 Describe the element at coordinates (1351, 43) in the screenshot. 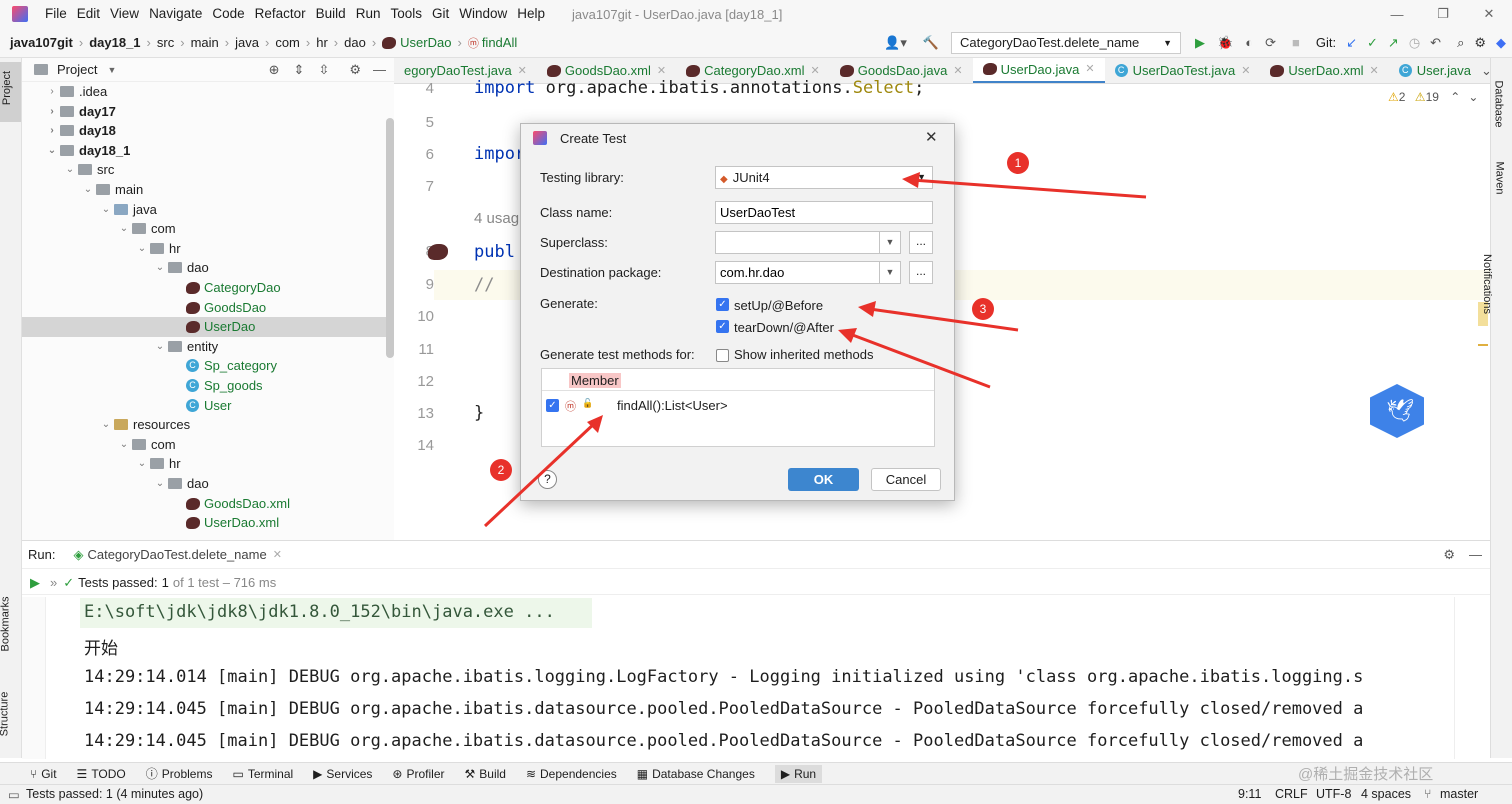

I see `git-update-icon: ↙` at that location.